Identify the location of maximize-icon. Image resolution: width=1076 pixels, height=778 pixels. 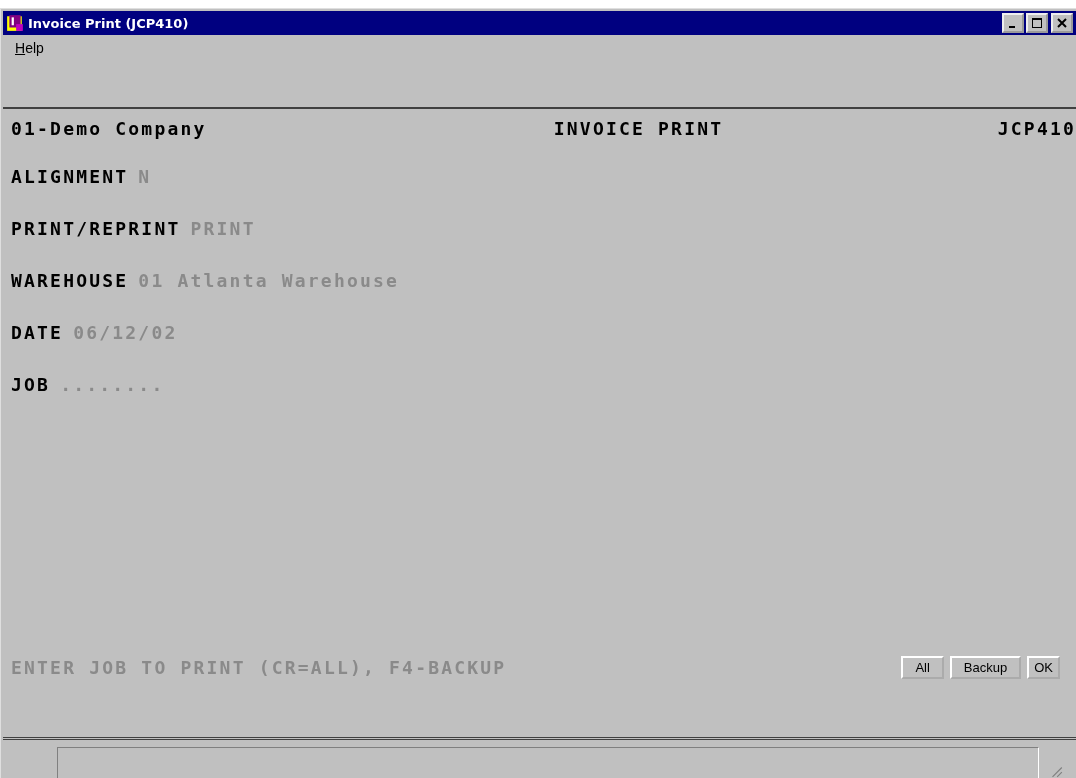
(1037, 23).